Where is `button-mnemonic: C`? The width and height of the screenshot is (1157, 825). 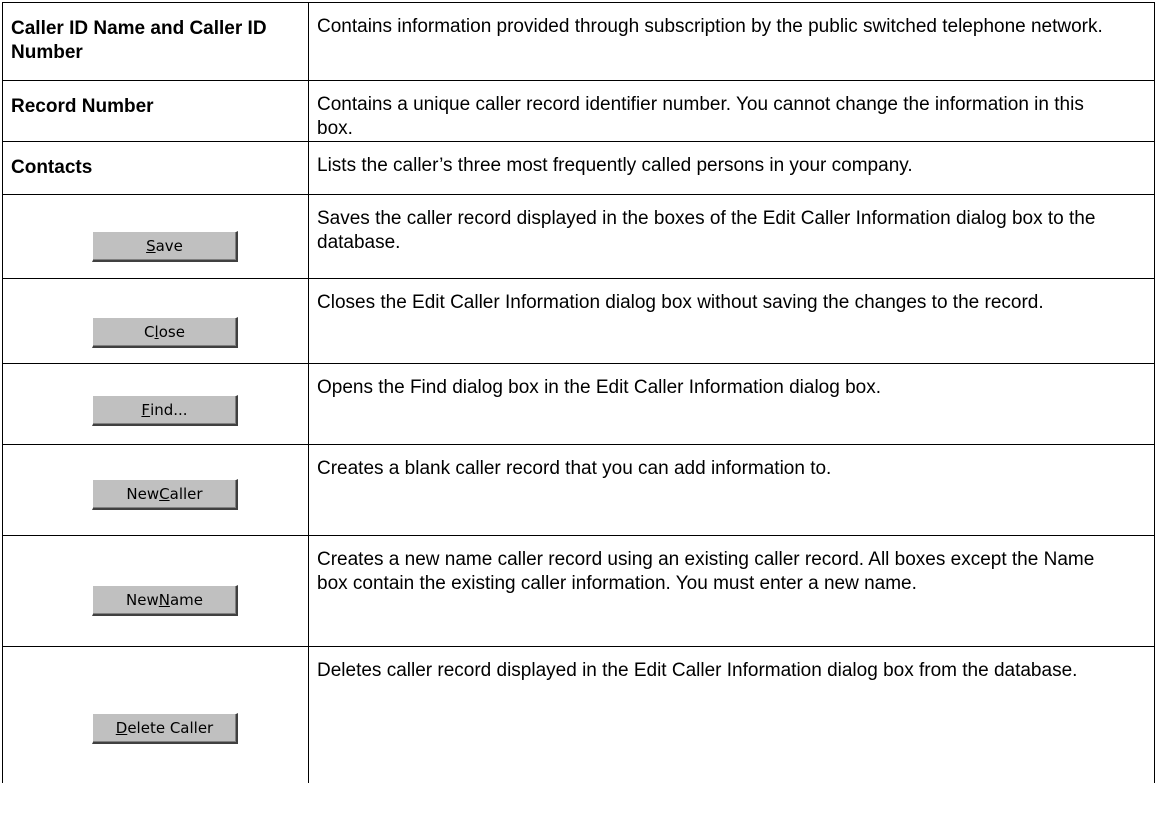
button-mnemonic: C is located at coordinates (164, 494).